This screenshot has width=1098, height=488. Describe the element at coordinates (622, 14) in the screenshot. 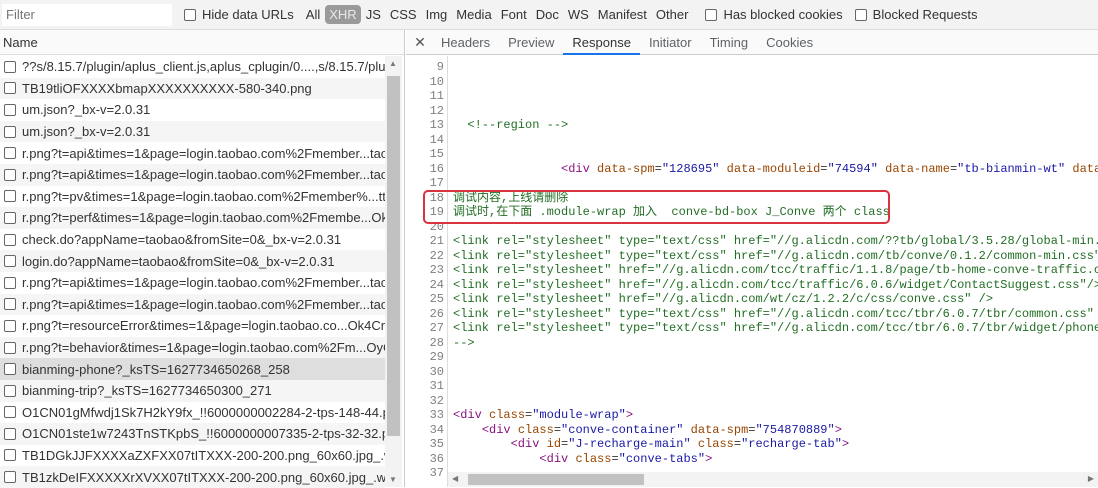

I see `type-filter-manifest: Manifest` at that location.